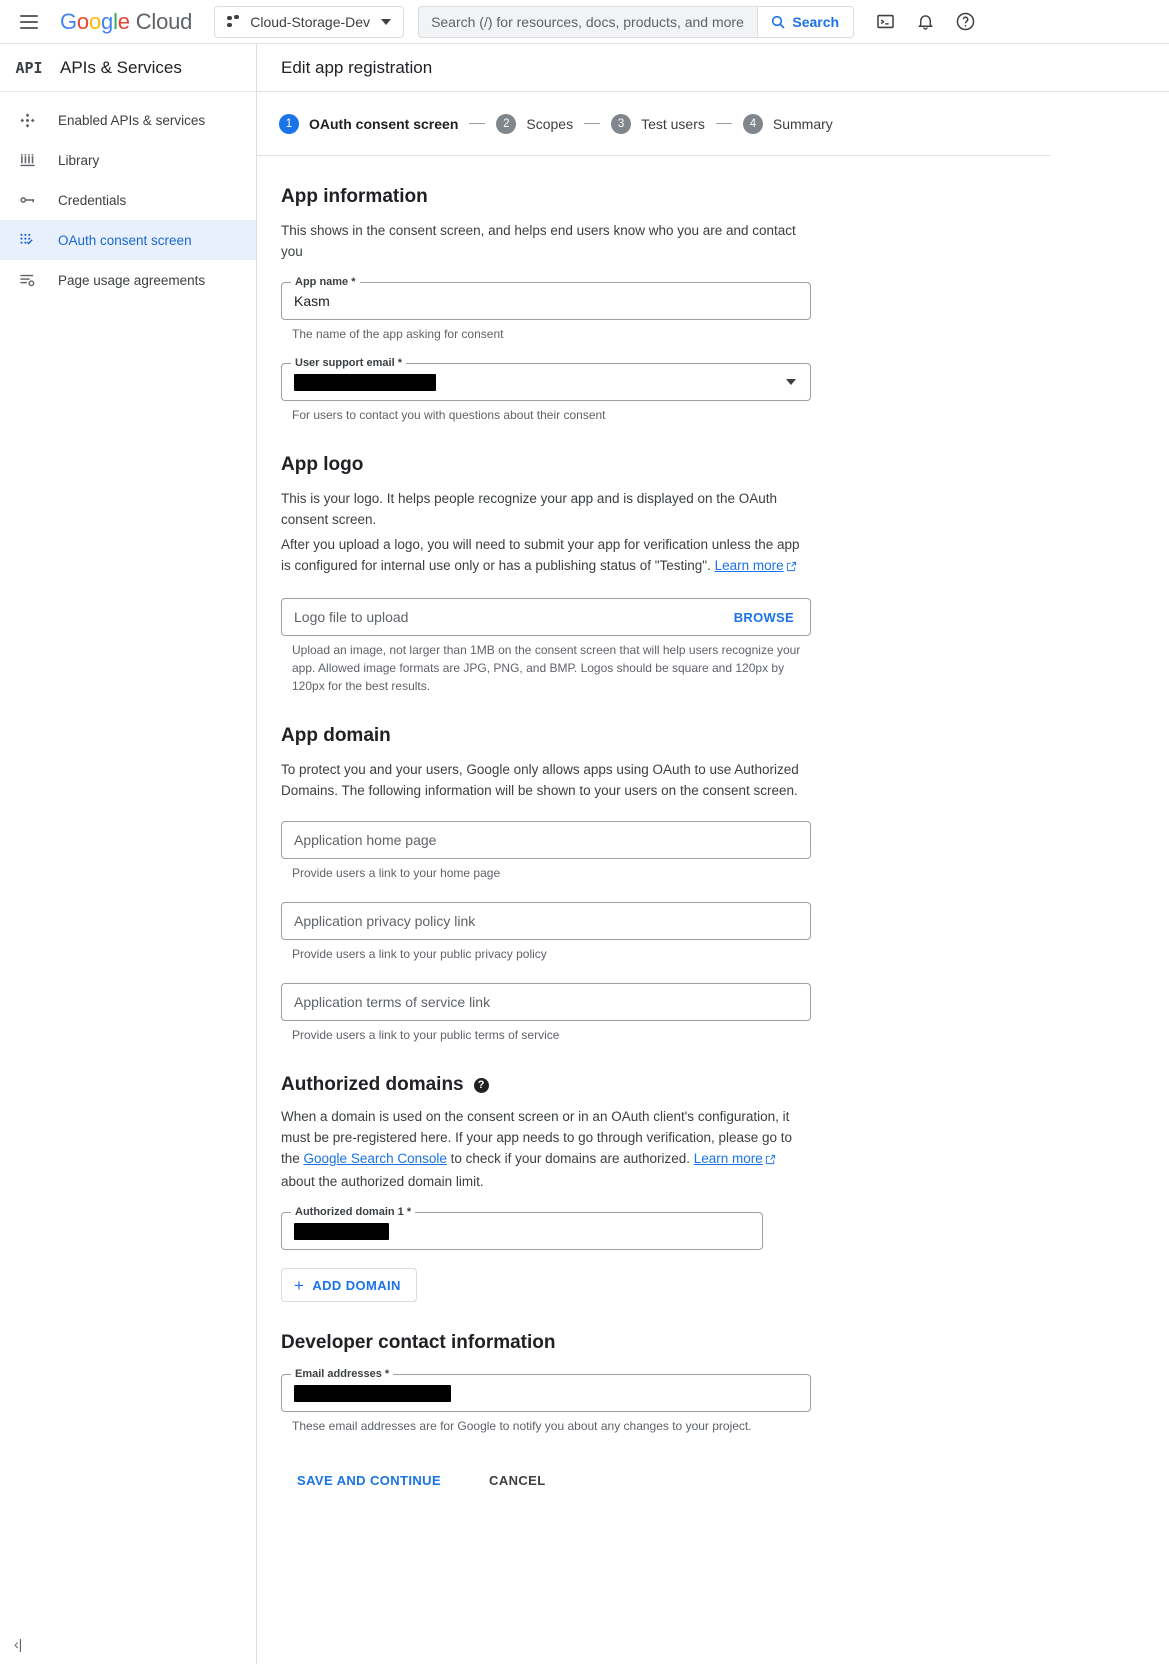 The image size is (1169, 1665). Describe the element at coordinates (348, 363) in the screenshot. I see `user-support-email-label: User support email *` at that location.